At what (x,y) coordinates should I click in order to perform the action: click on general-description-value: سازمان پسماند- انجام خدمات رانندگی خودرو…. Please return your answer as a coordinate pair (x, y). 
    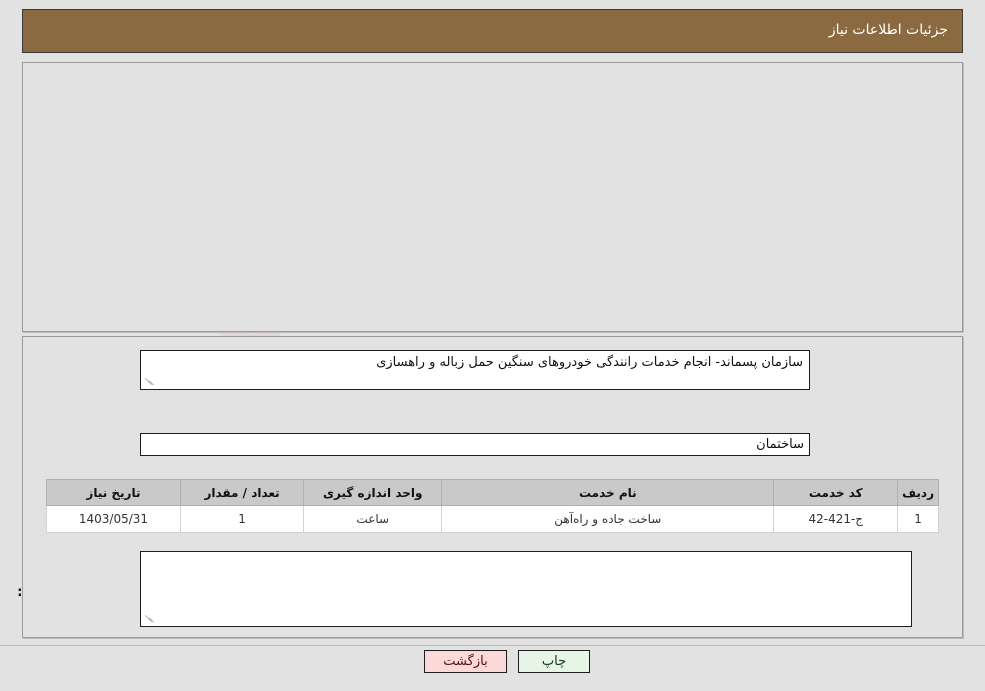
    Looking at the image, I should click on (589, 362).